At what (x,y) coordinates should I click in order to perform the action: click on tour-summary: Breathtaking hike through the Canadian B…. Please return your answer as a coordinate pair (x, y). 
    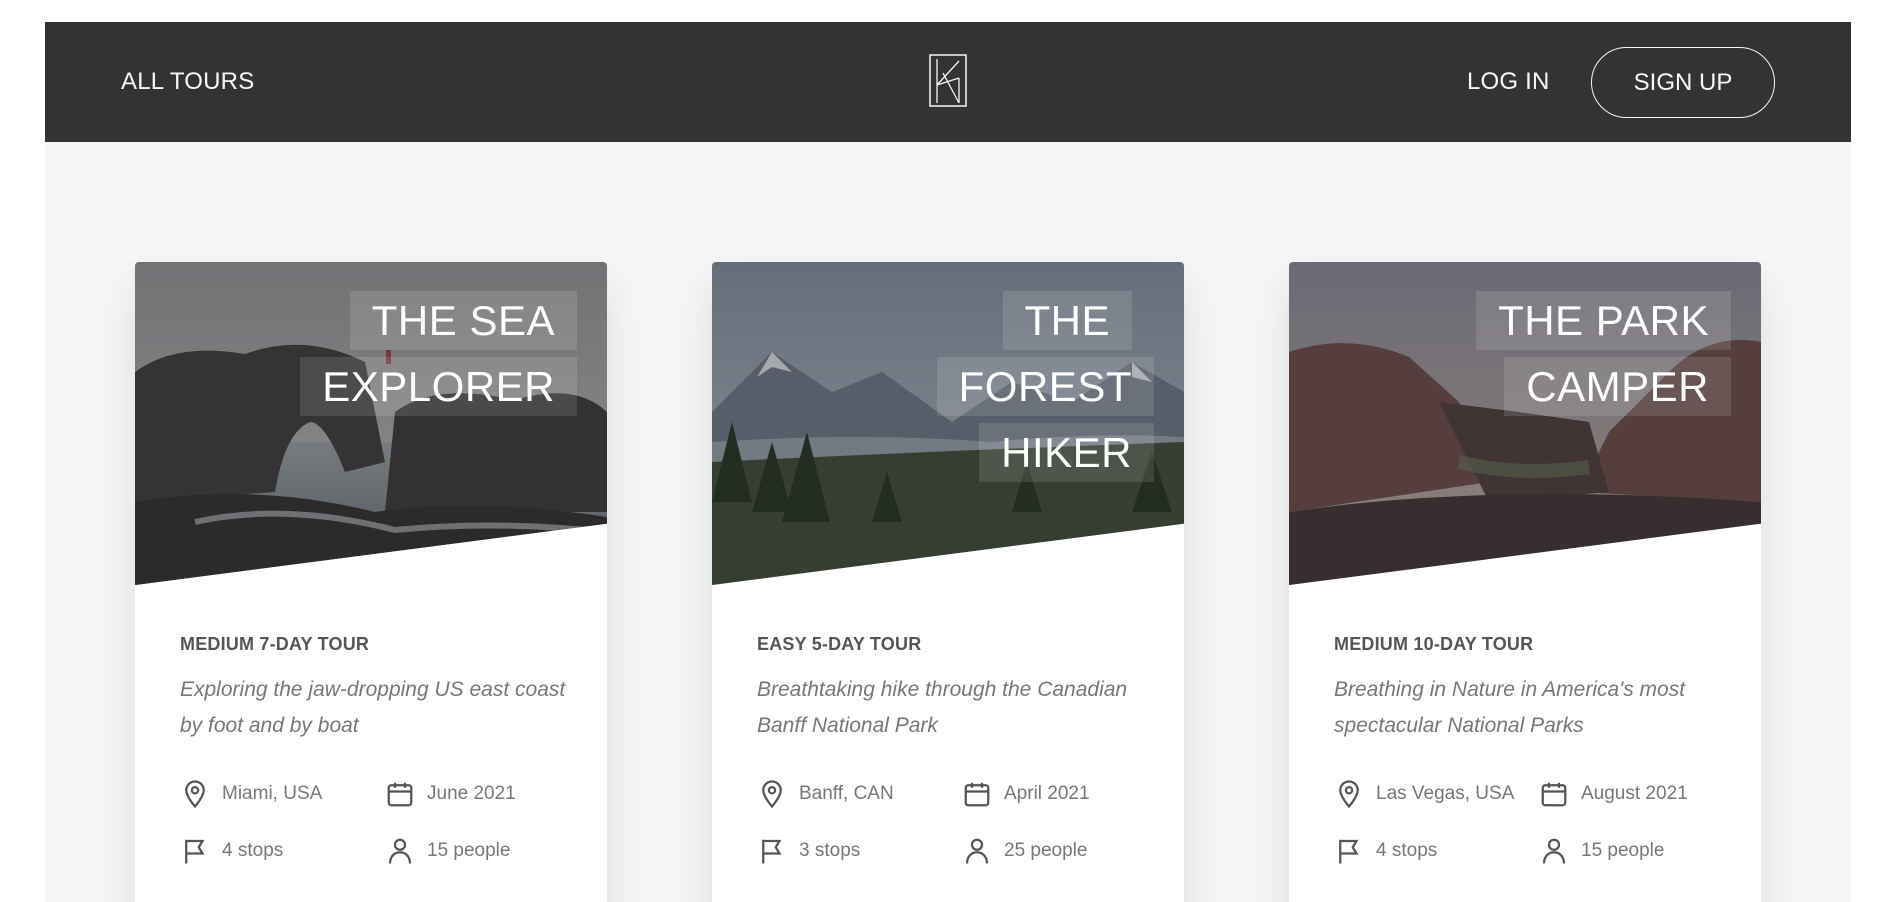
    Looking at the image, I should click on (942, 707).